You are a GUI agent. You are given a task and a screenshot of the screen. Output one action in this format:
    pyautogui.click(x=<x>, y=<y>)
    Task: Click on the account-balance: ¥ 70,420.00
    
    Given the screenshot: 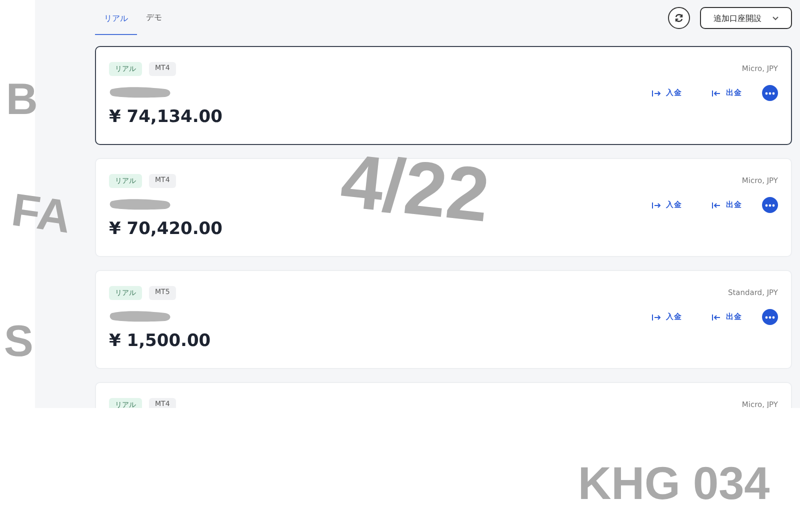 What is the action you would take?
    pyautogui.click(x=165, y=229)
    